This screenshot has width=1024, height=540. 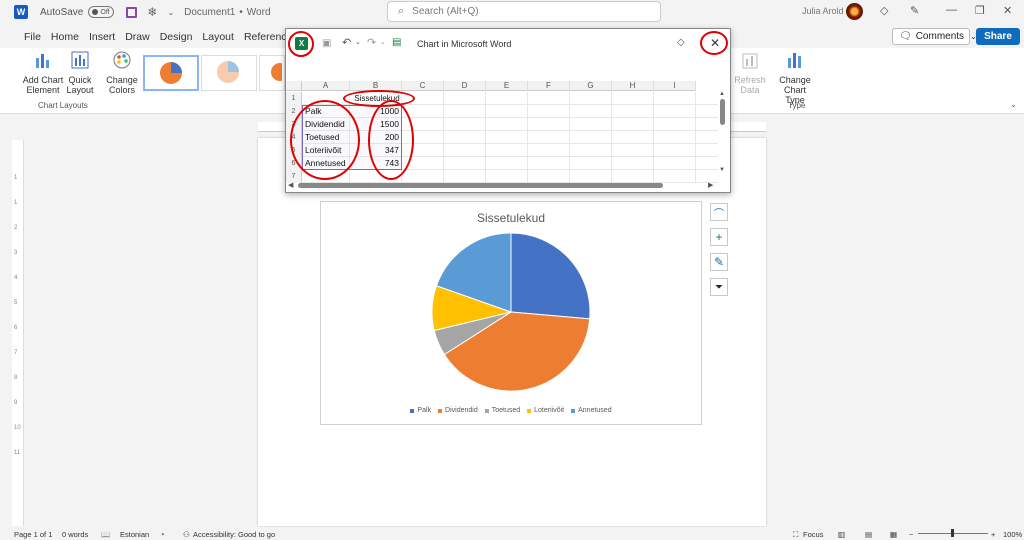 I want to click on tab-draw: Draw, so click(x=137, y=37).